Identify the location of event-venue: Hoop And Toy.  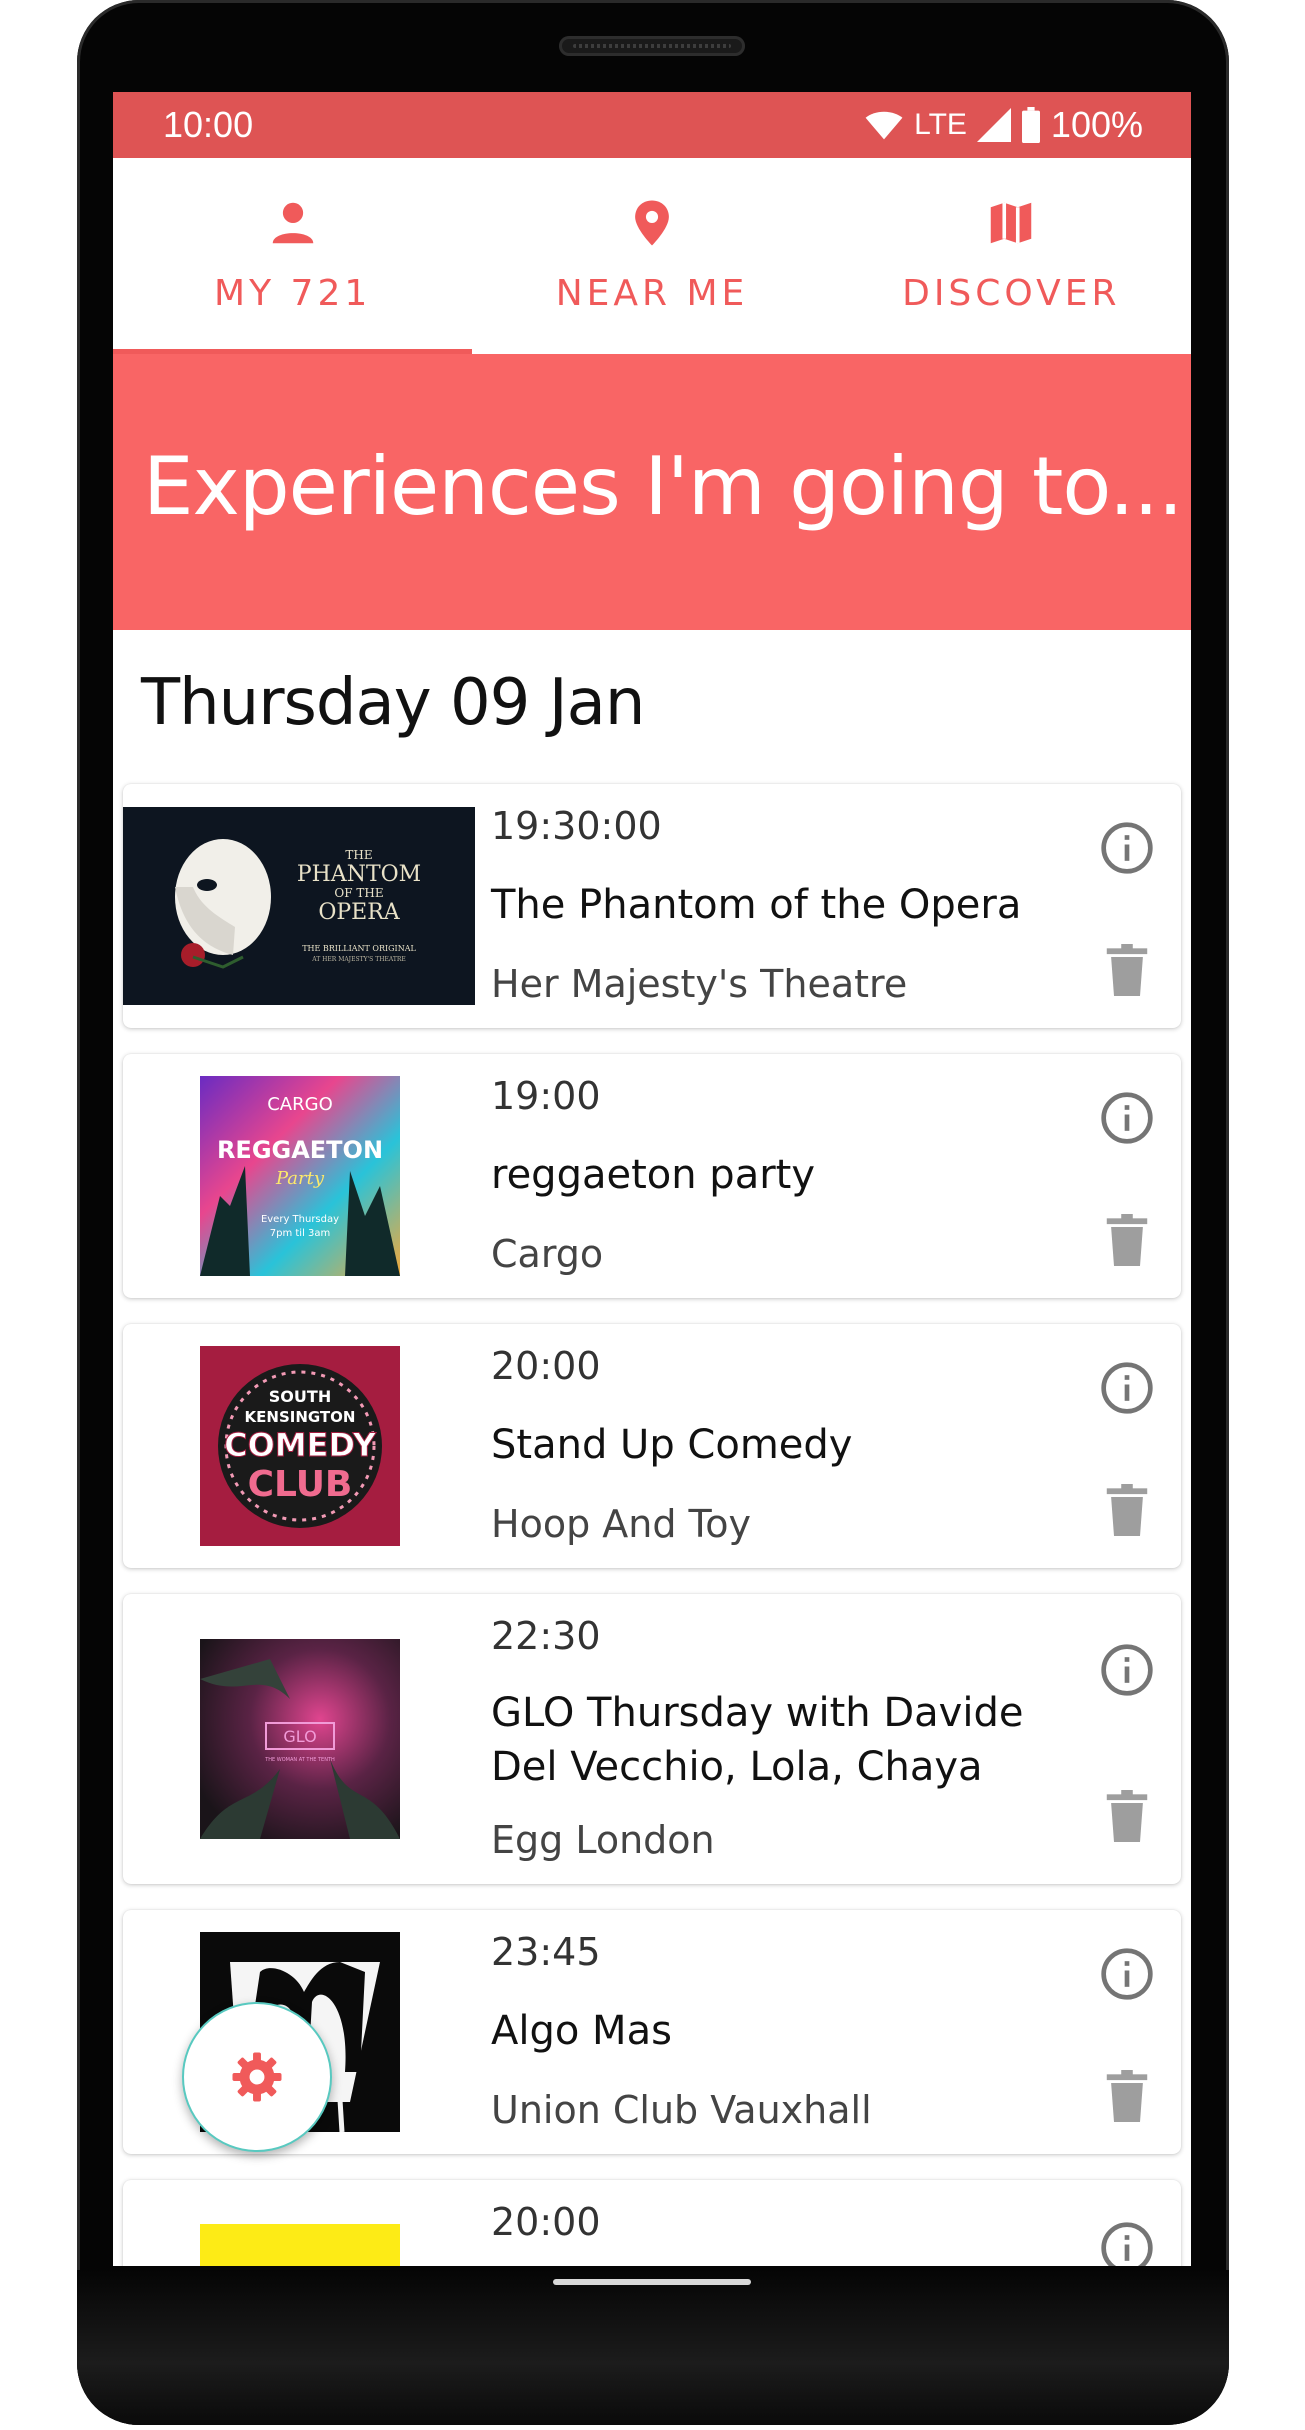
(621, 1524).